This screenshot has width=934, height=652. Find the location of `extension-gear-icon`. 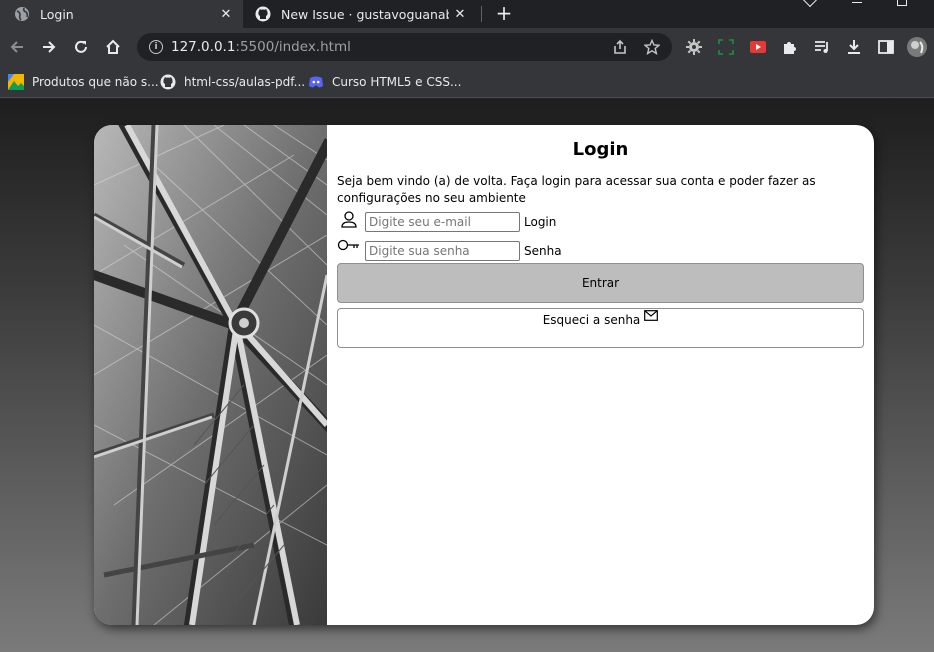

extension-gear-icon is located at coordinates (694, 47).